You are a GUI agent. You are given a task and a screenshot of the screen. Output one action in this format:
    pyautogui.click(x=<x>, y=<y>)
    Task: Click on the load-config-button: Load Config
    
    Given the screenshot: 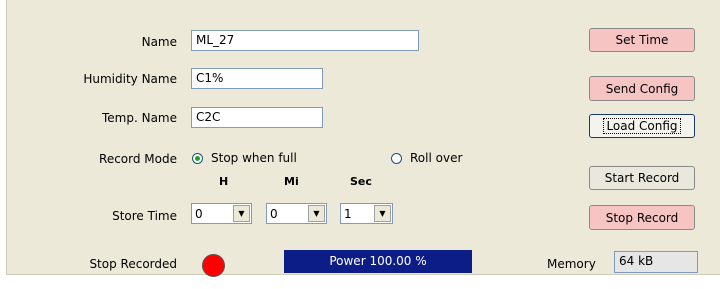 What is the action you would take?
    pyautogui.click(x=642, y=126)
    